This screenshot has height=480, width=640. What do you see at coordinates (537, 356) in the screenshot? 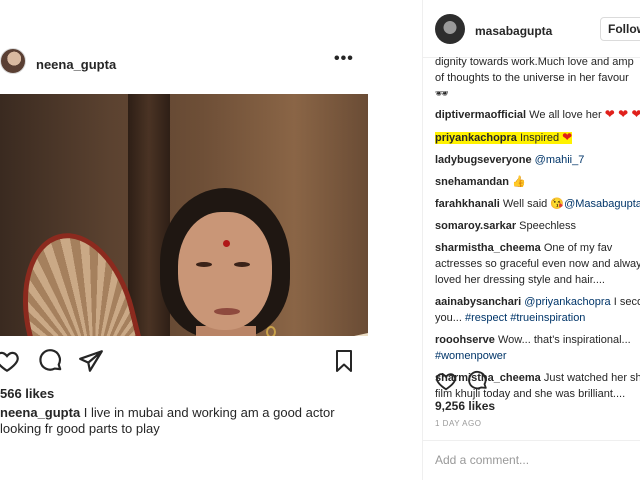
I see `hashtag-link: #womenpower` at bounding box center [537, 356].